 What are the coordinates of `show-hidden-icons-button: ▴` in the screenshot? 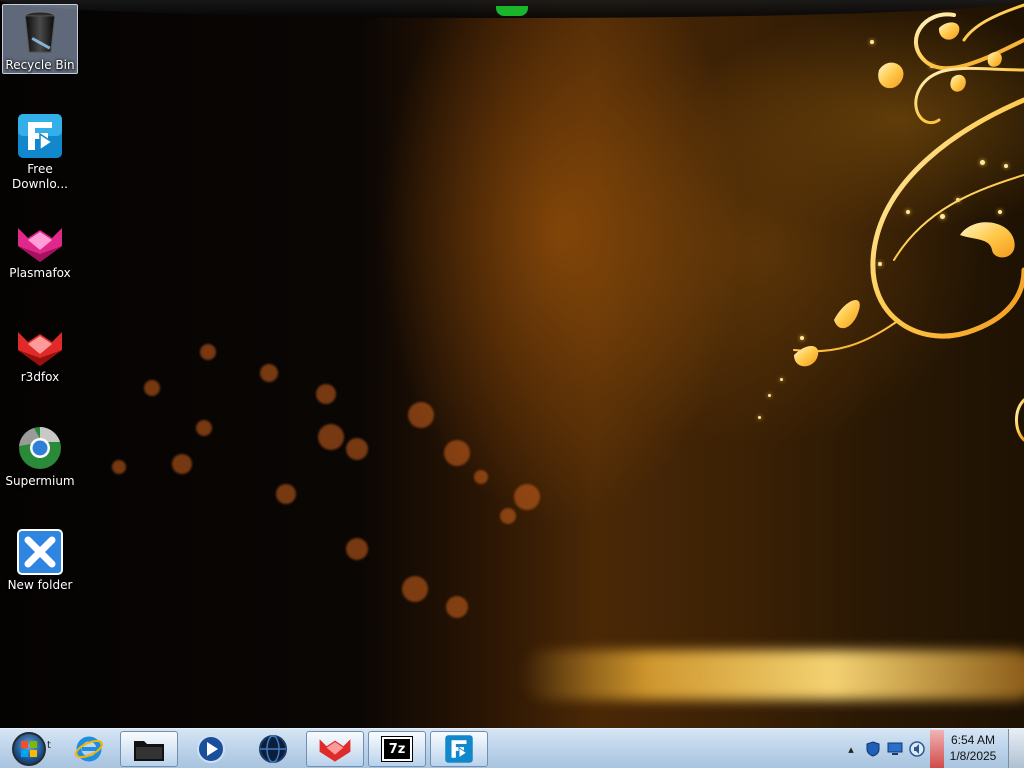 It's located at (851, 749).